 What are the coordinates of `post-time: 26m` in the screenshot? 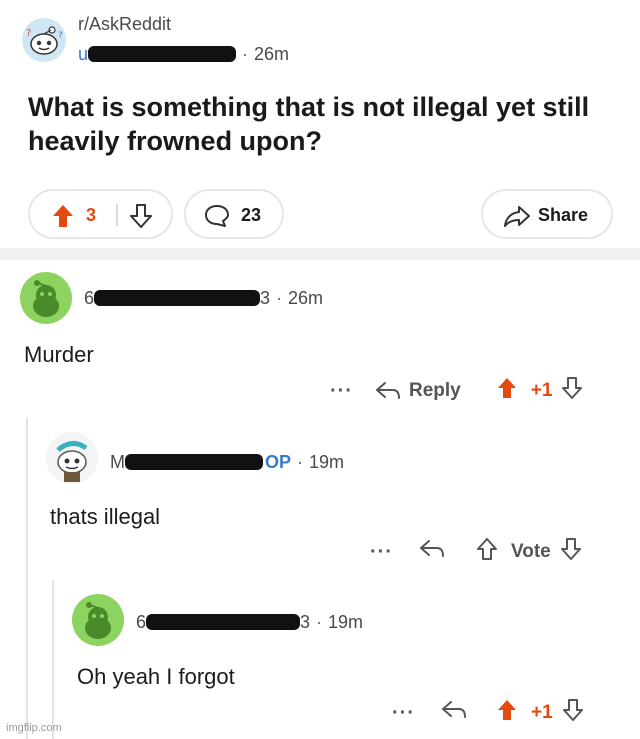 It's located at (272, 53).